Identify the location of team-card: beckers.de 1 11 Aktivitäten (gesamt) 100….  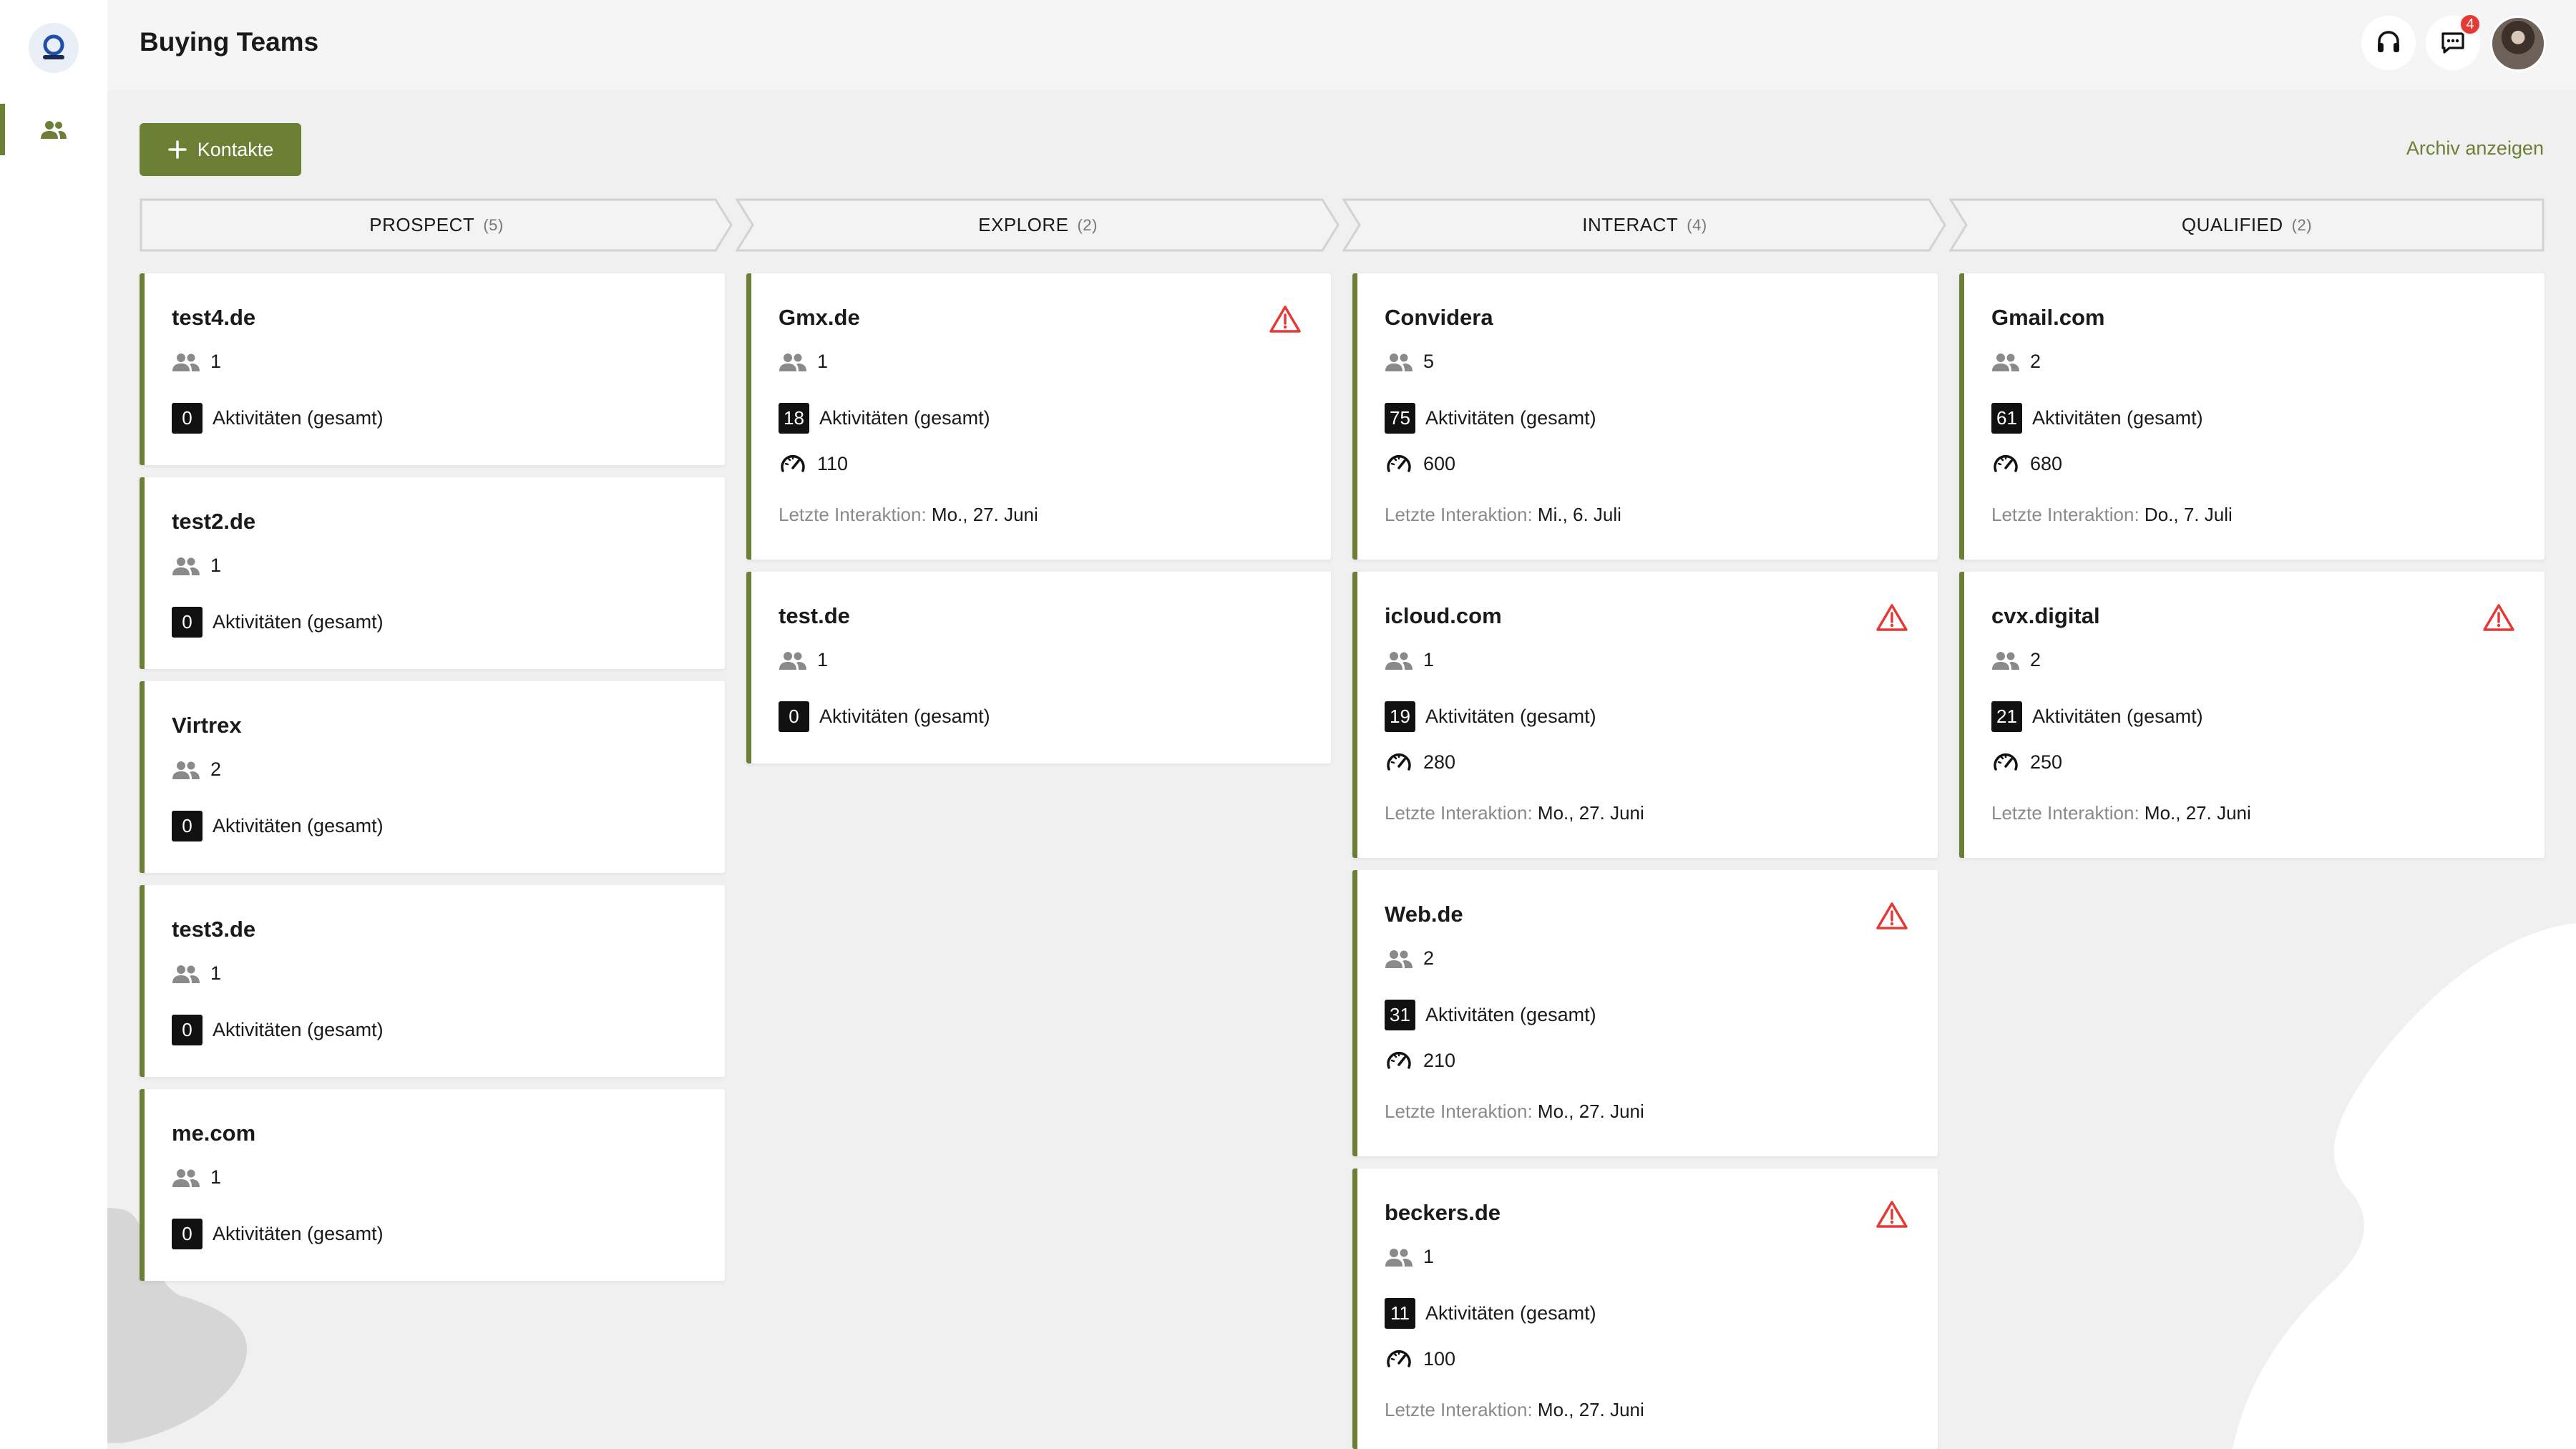
(1645, 1309).